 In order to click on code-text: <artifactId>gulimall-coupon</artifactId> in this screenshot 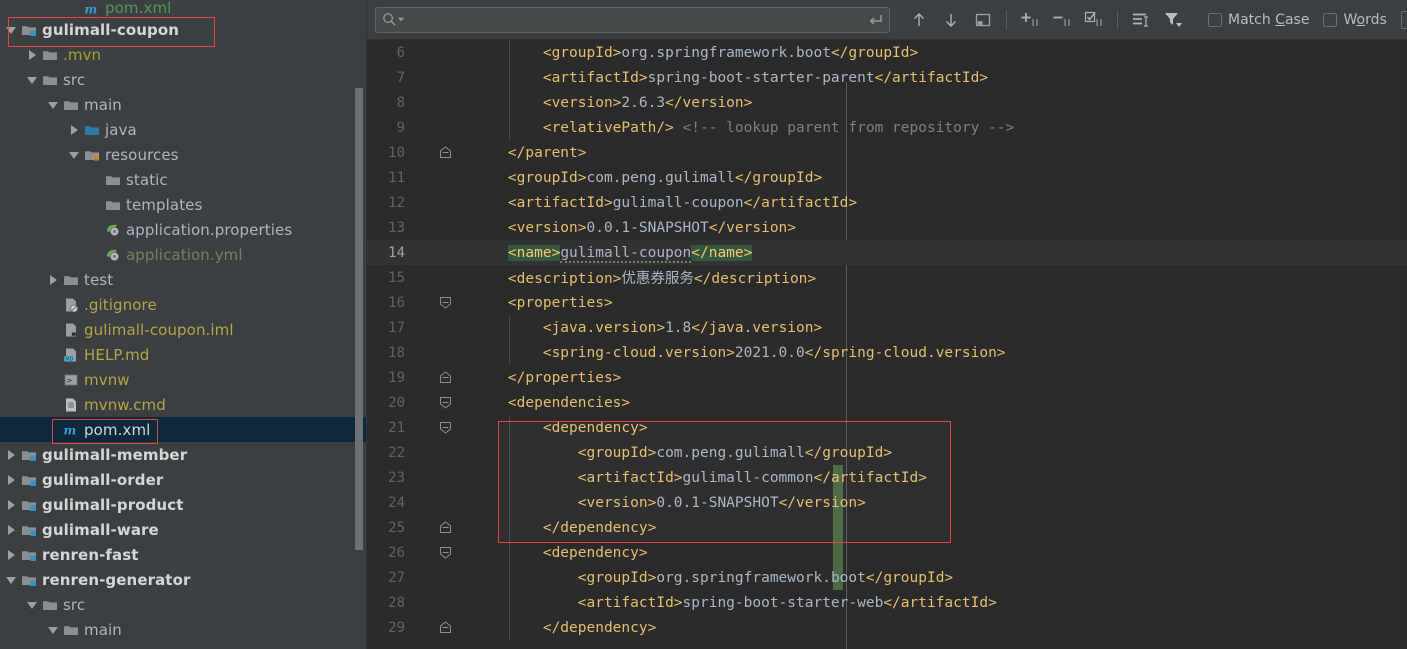, I will do `click(940, 203)`.